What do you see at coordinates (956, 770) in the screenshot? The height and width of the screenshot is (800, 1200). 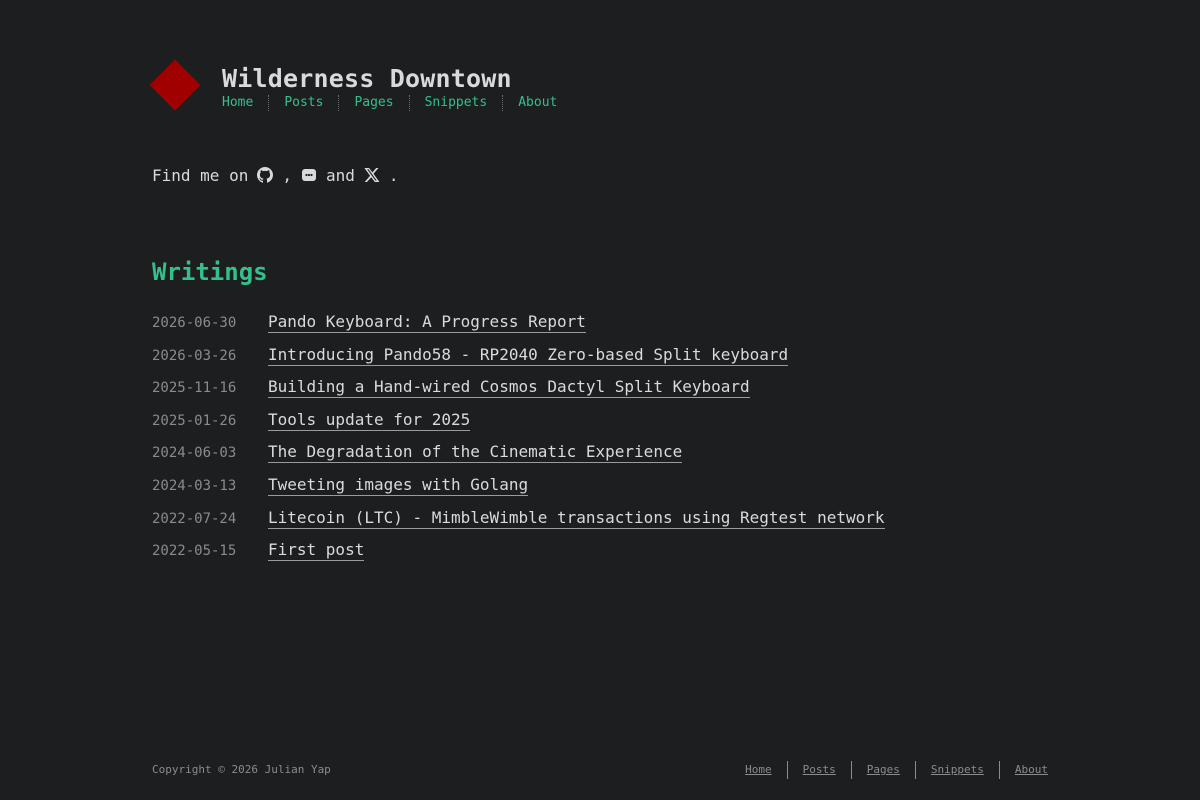 I see `footer-snippets: Snippets` at bounding box center [956, 770].